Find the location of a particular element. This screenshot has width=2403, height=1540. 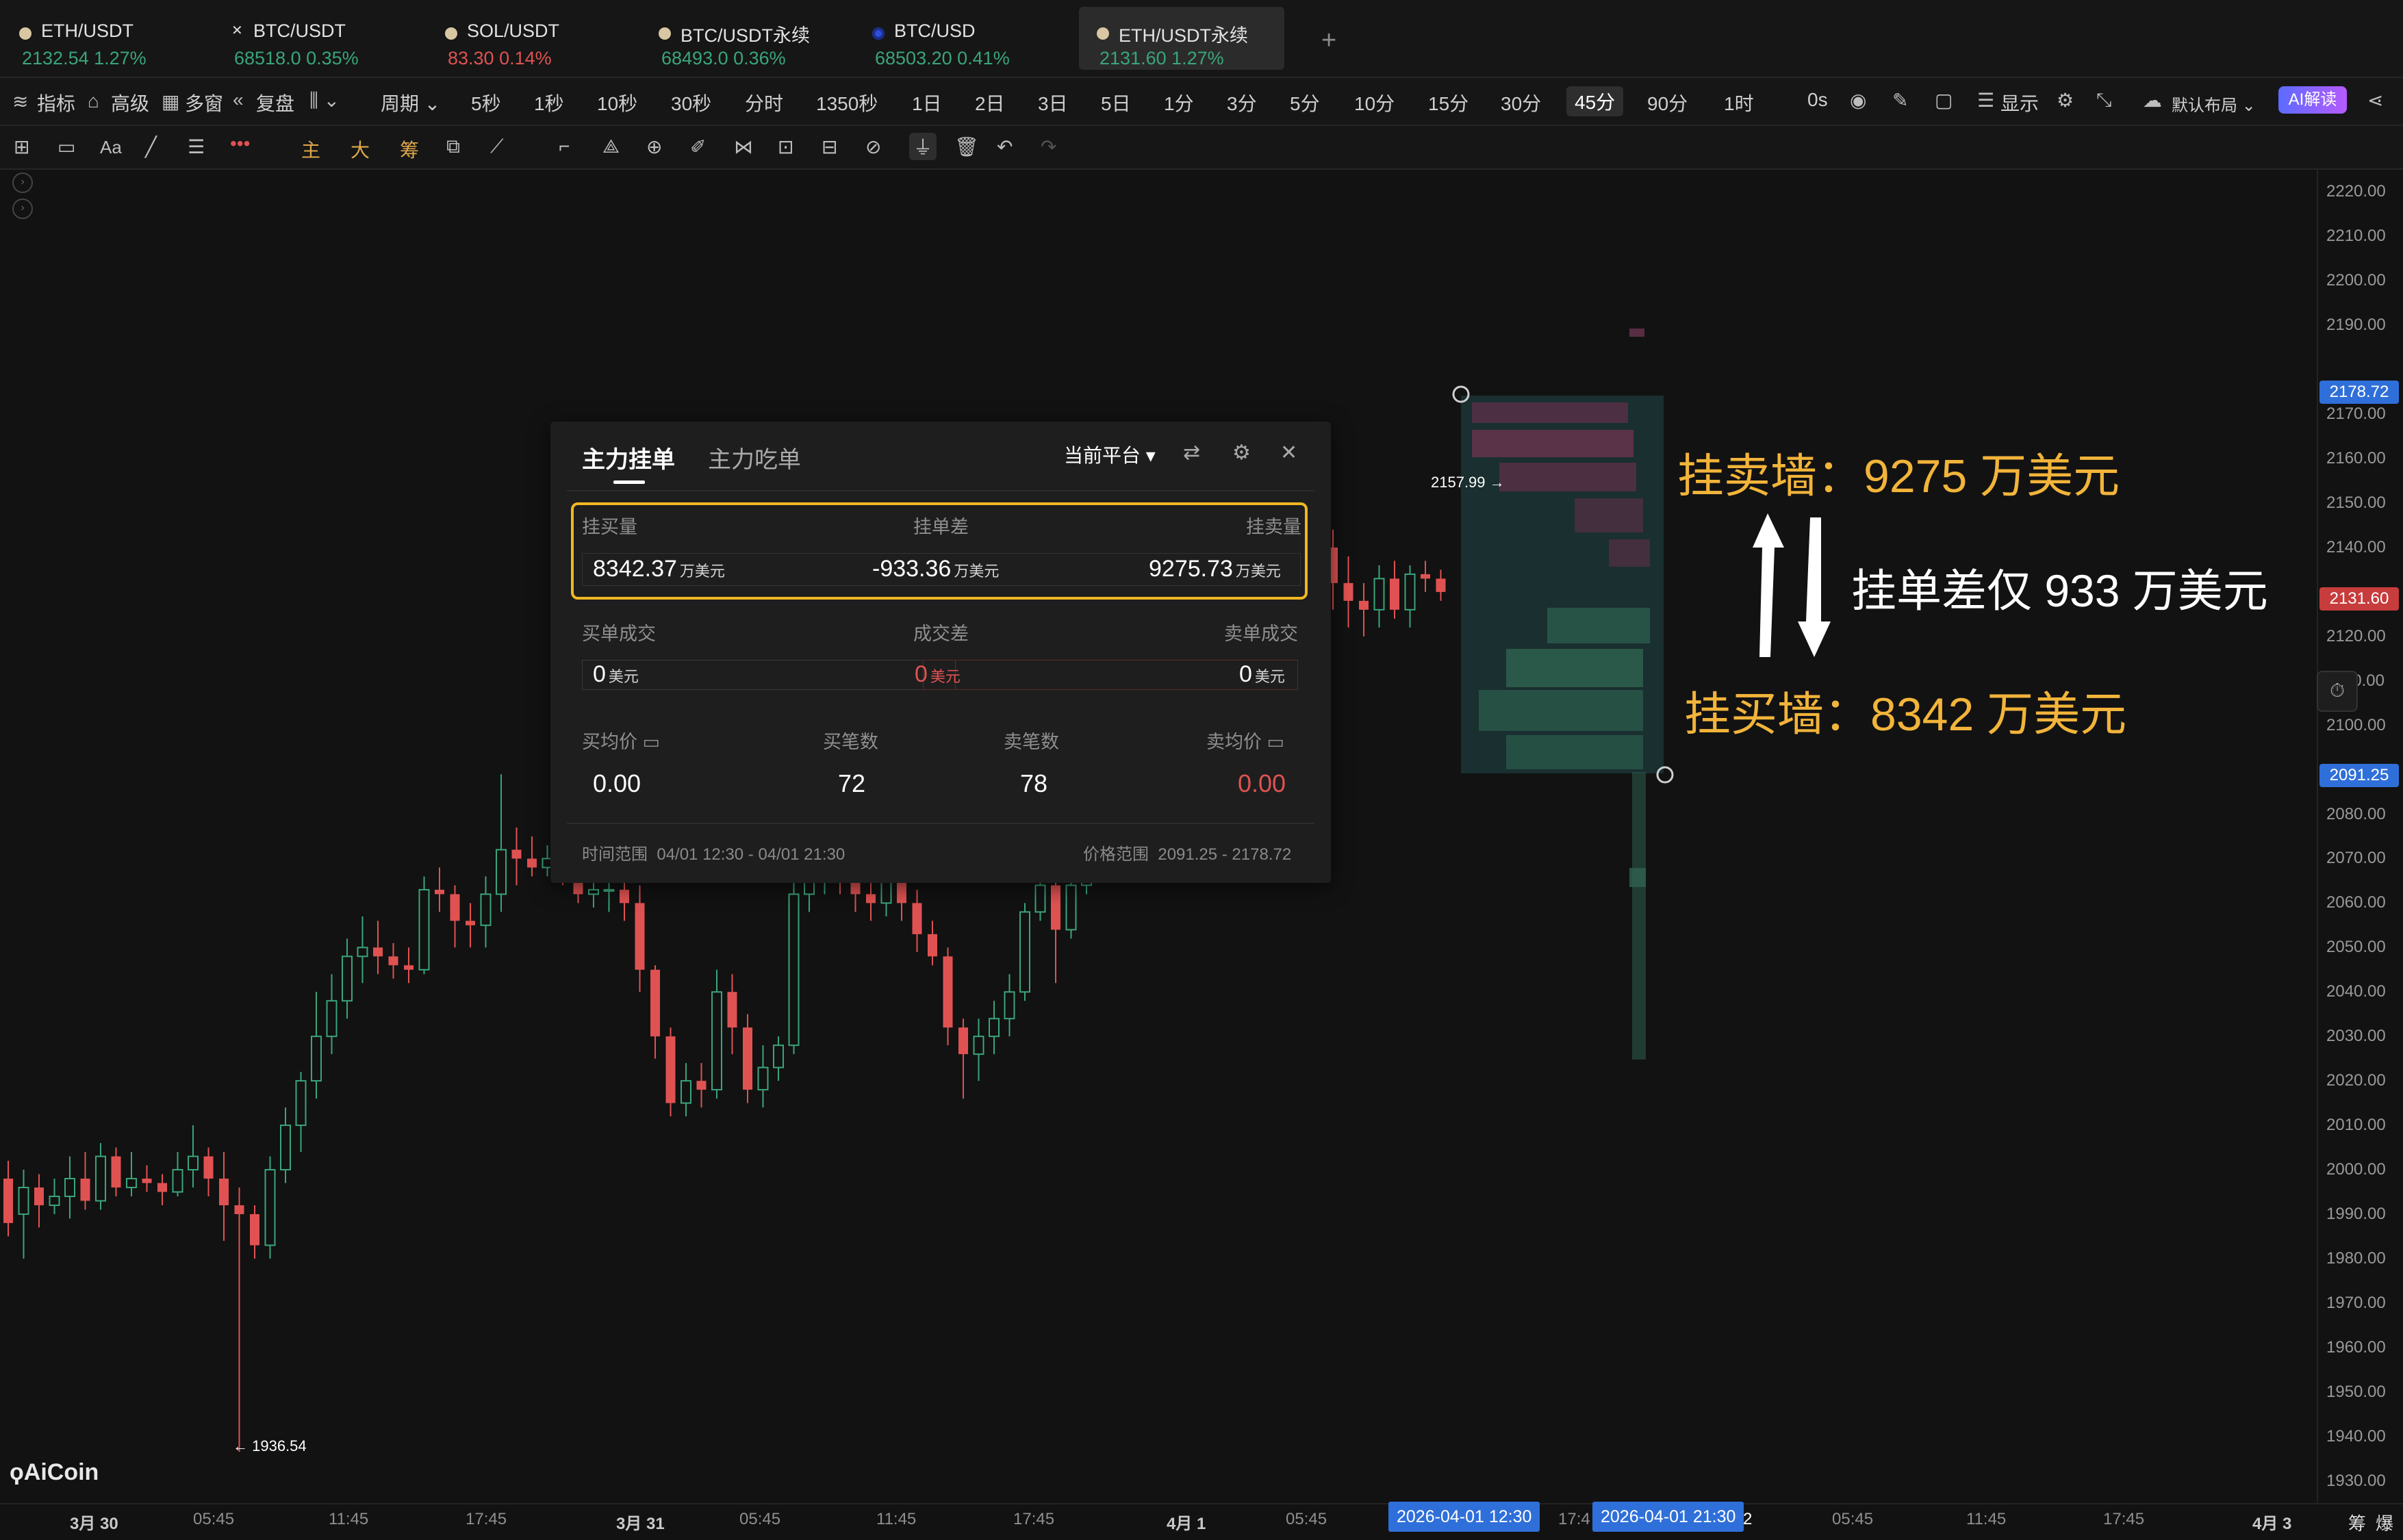

dots-icon: ••• is located at coordinates (240, 144).